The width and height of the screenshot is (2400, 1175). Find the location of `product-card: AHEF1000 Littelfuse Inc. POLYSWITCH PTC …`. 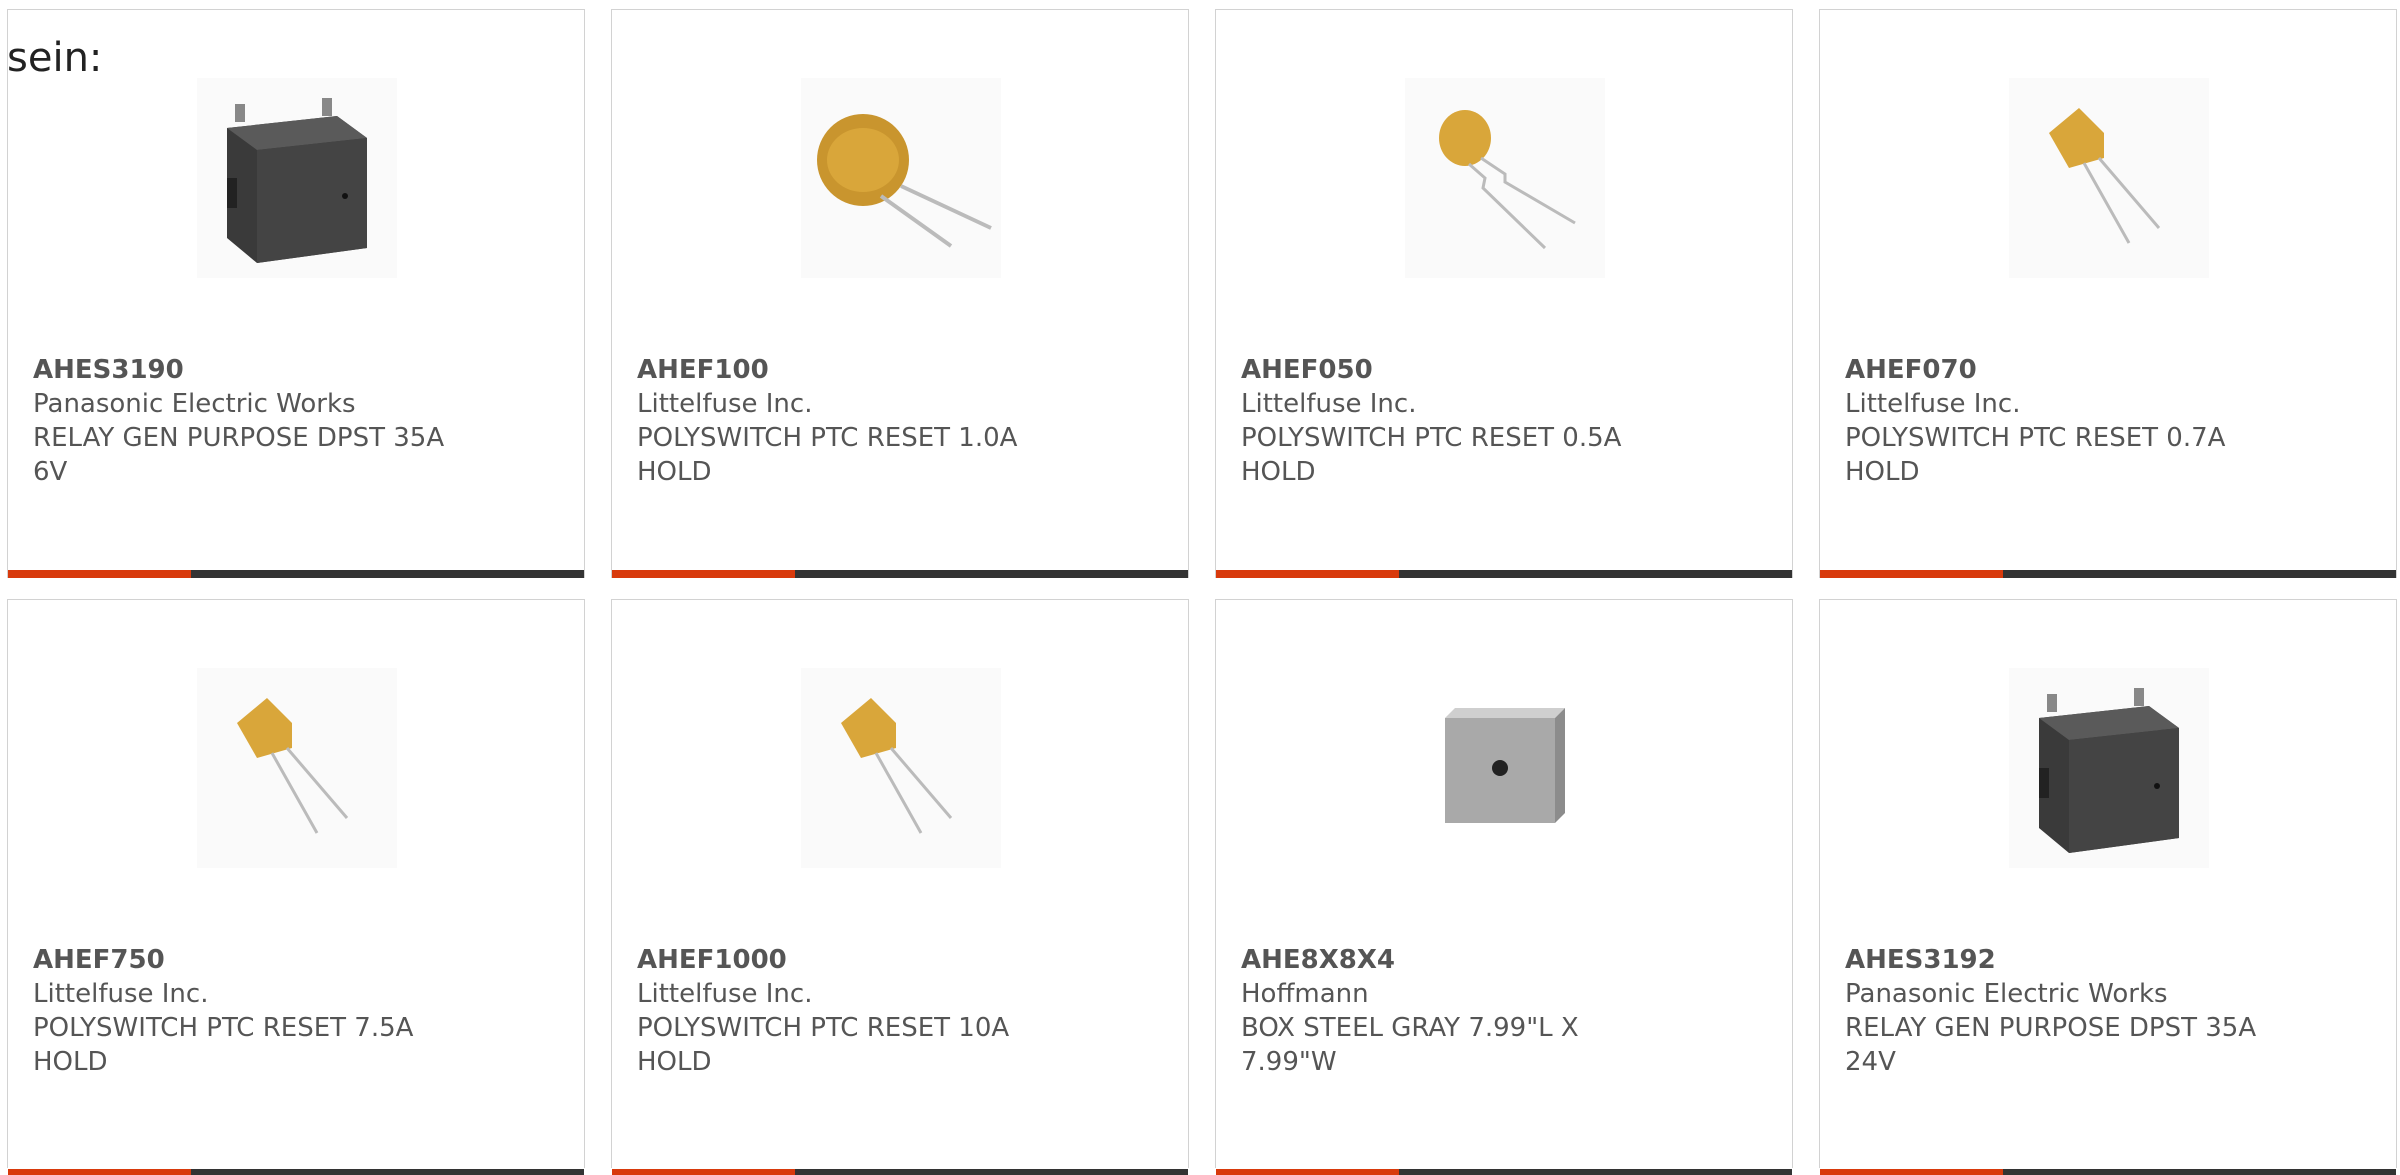

product-card: AHEF1000 Littelfuse Inc. POLYSWITCH PTC … is located at coordinates (900, 887).